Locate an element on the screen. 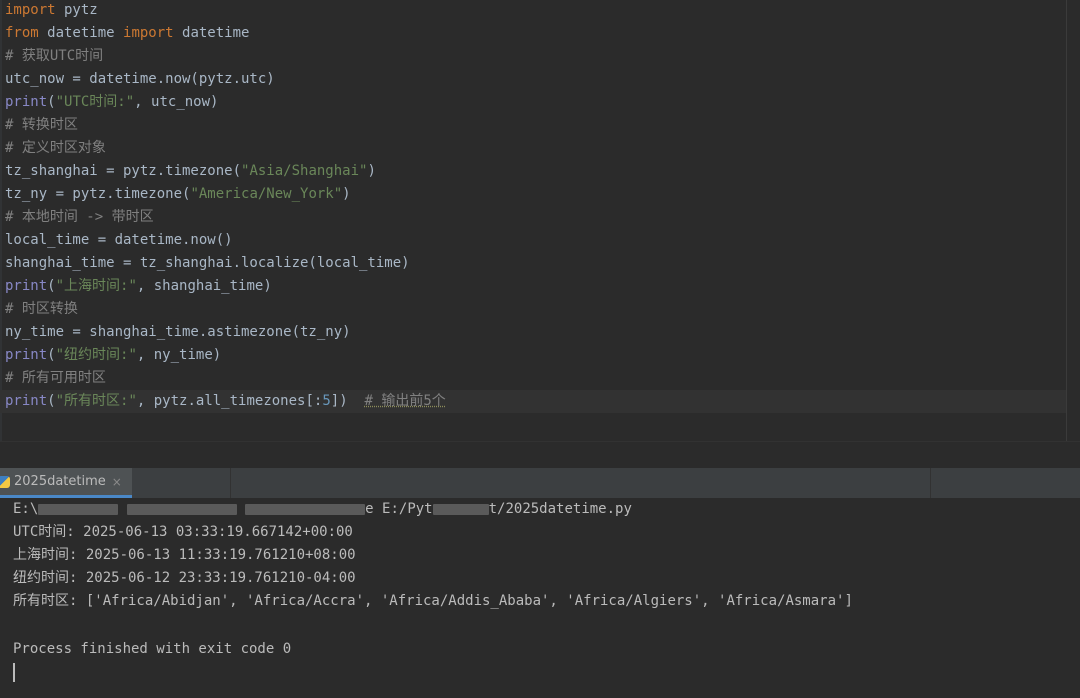 The width and height of the screenshot is (1080, 698). code-token: # 时区转换 is located at coordinates (41, 309).